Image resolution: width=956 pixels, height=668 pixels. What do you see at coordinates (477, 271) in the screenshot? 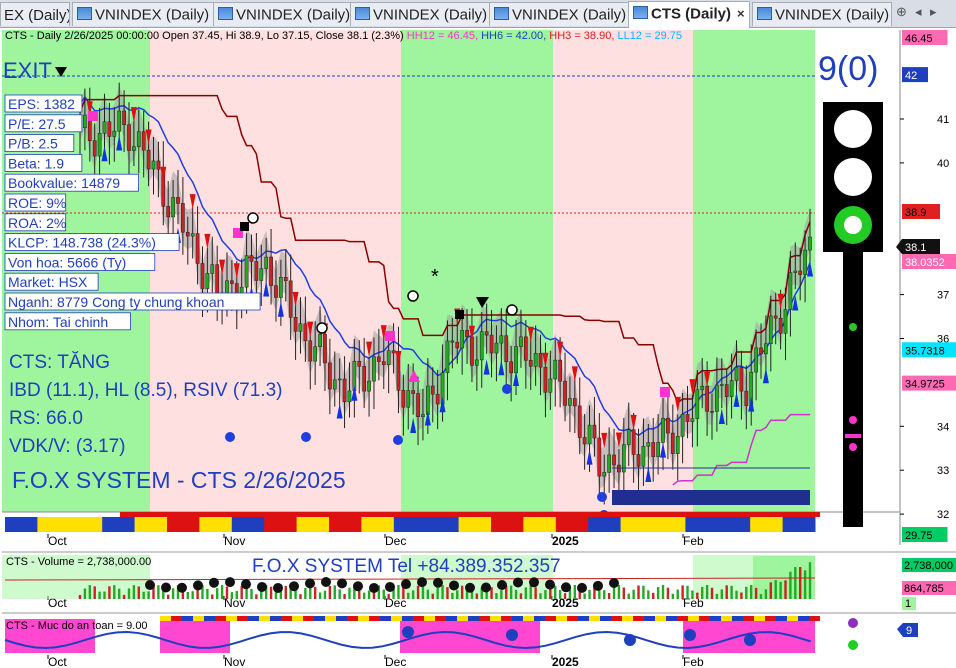
I see `zone-green` at bounding box center [477, 271].